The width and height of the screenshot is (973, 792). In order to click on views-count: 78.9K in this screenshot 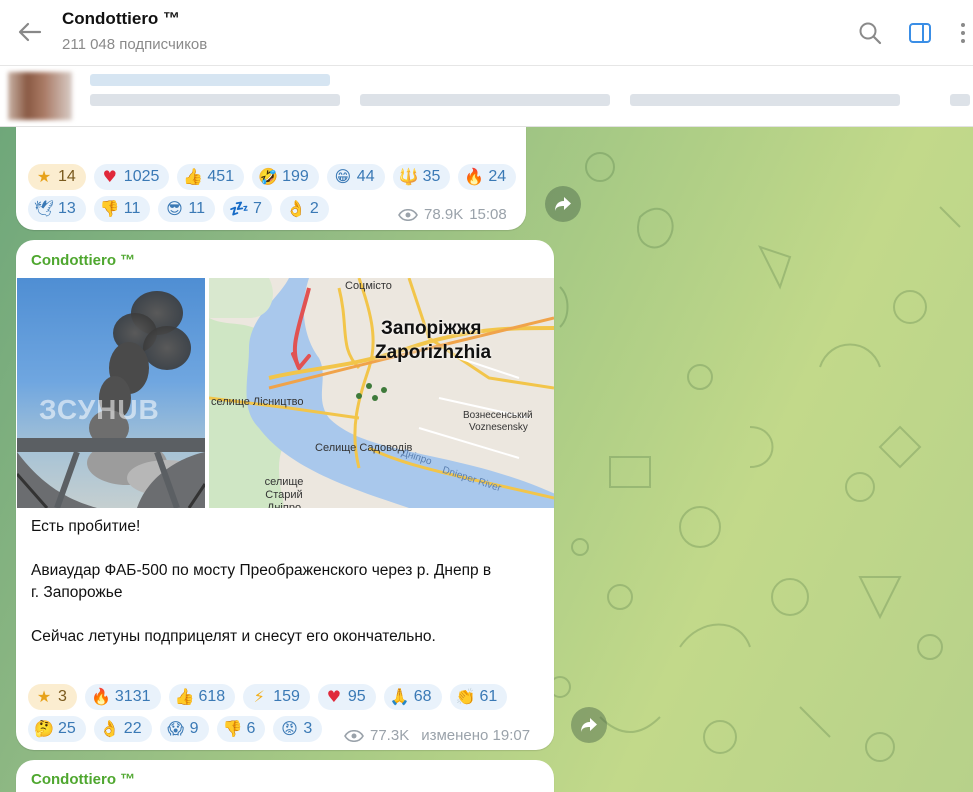, I will do `click(444, 214)`.